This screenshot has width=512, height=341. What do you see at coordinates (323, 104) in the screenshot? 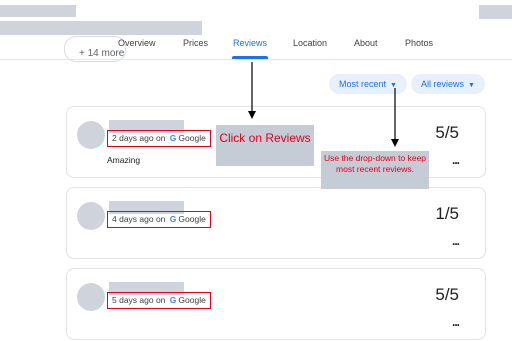
I see `annotation-arrows` at bounding box center [323, 104].